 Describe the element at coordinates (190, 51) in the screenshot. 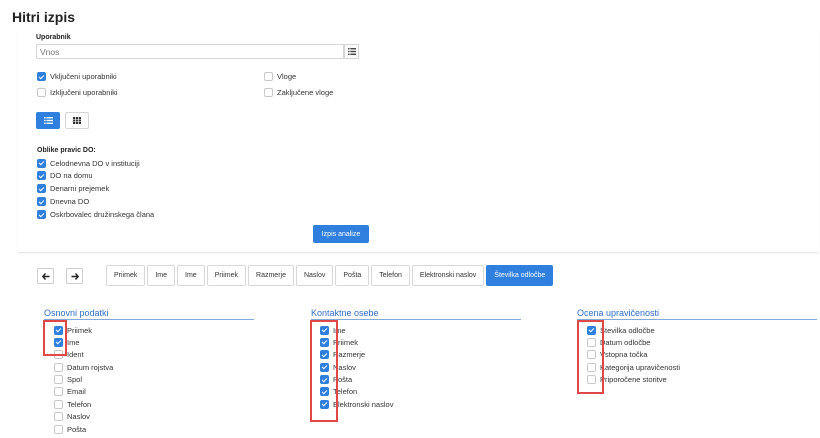

I see `user-search-input: Vnos` at that location.